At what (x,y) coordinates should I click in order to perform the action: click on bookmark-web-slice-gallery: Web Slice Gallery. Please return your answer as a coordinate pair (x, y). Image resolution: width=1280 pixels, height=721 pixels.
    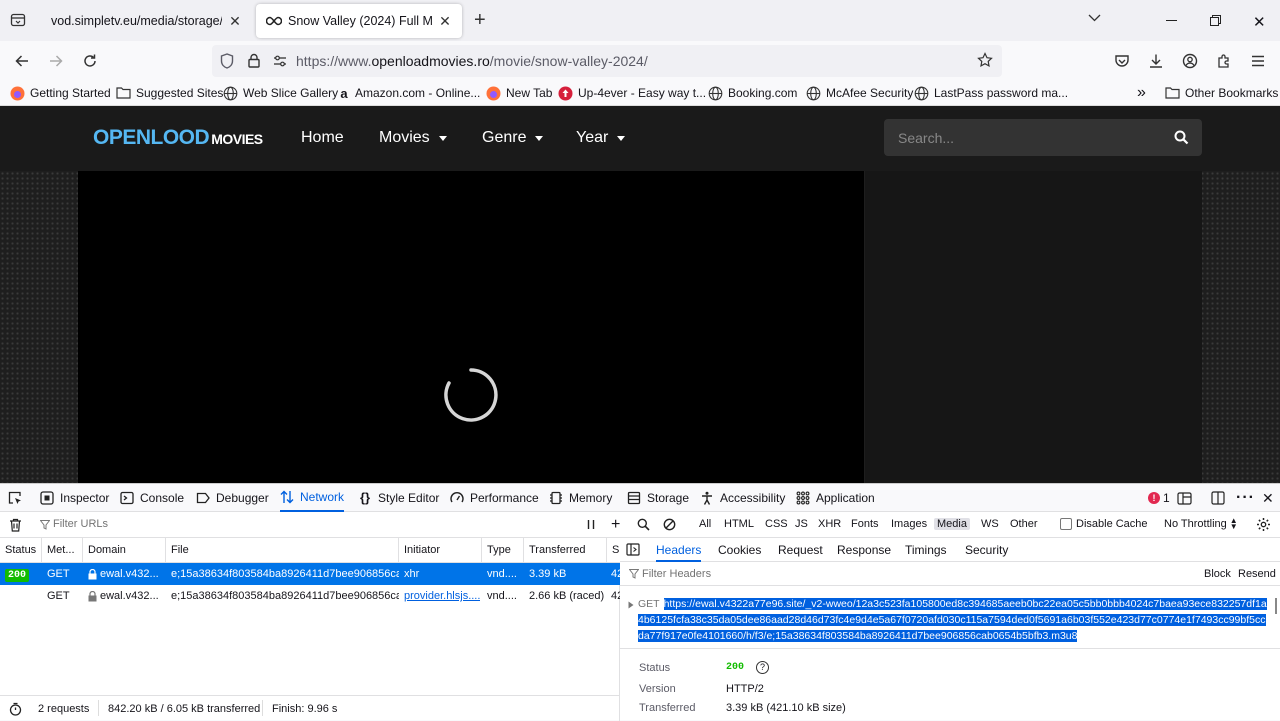
    Looking at the image, I should click on (280, 93).